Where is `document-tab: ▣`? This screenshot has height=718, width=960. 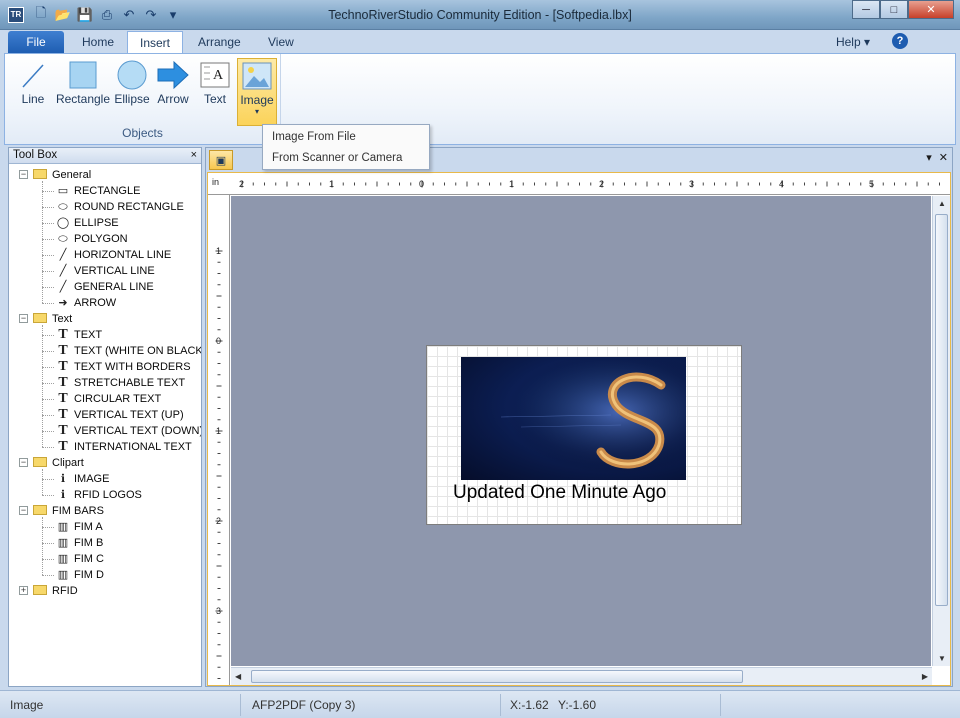 document-tab: ▣ is located at coordinates (221, 160).